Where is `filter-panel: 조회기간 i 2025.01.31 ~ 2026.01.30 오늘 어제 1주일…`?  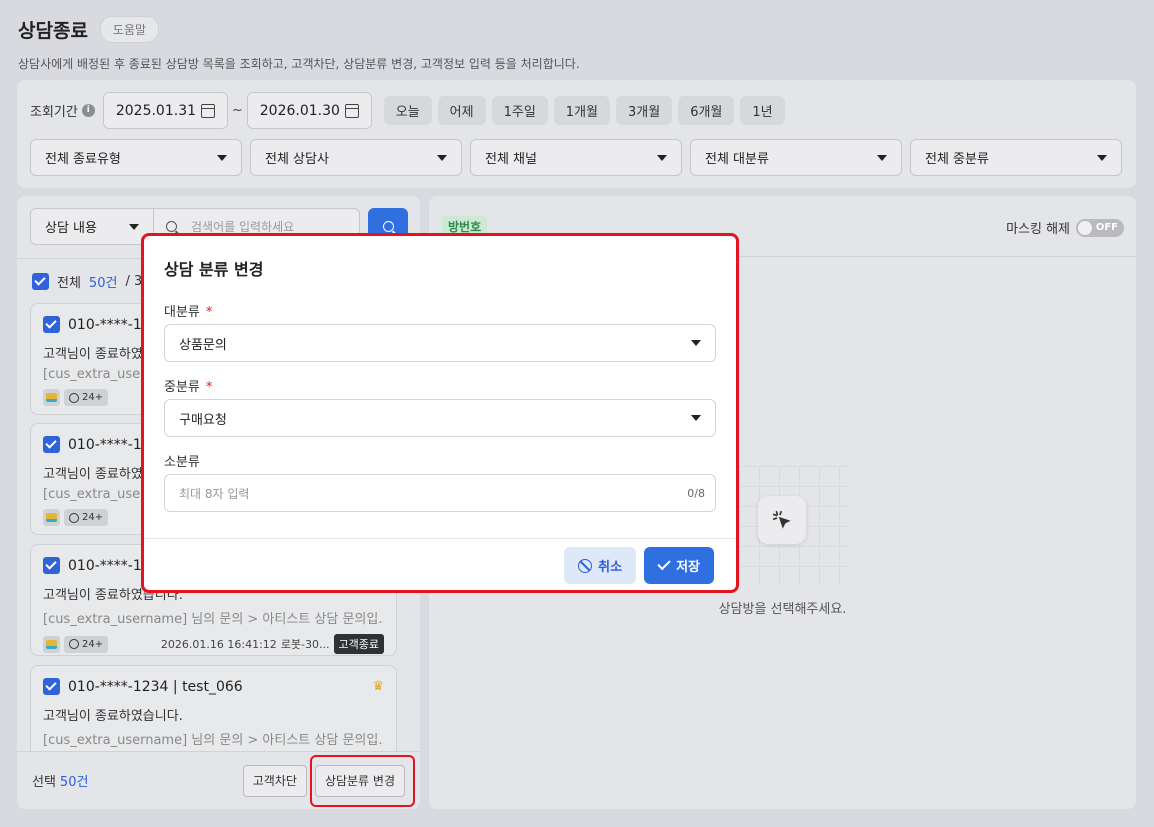 filter-panel: 조회기간 i 2025.01.31 ~ 2026.01.30 오늘 어제 1주일… is located at coordinates (576, 134).